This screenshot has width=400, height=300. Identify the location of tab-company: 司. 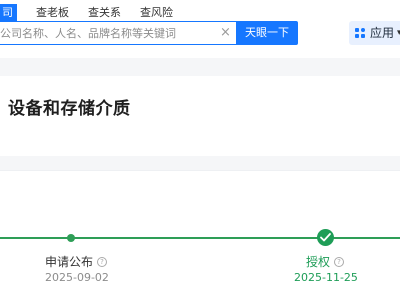
(8, 12).